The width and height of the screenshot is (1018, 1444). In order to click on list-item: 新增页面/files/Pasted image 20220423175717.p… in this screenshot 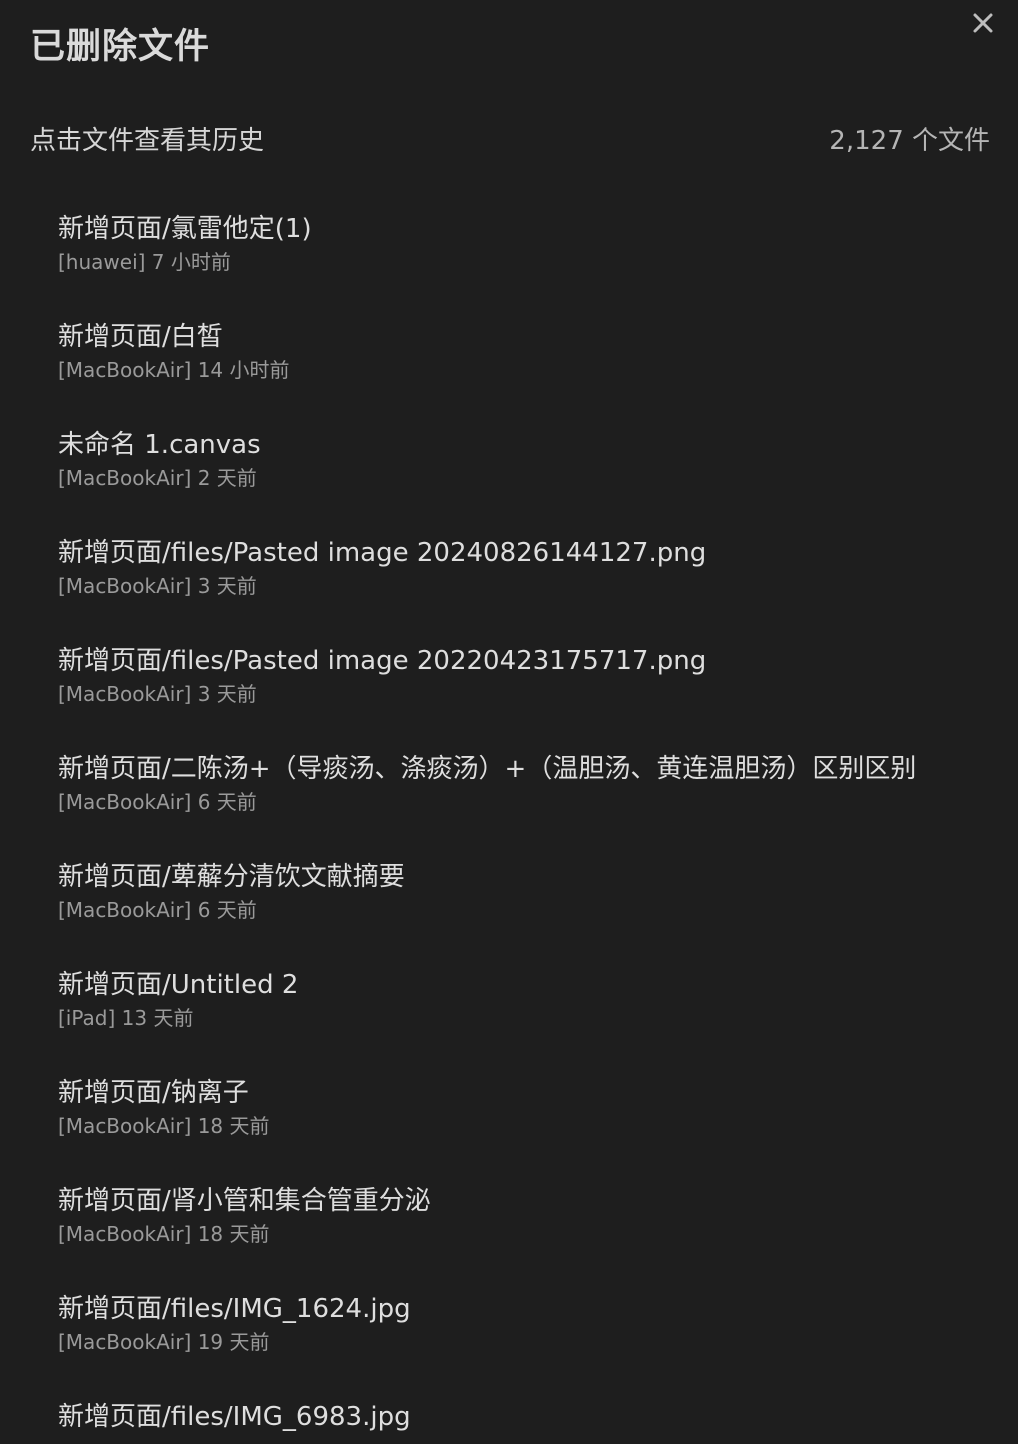, I will do `click(528, 696)`.